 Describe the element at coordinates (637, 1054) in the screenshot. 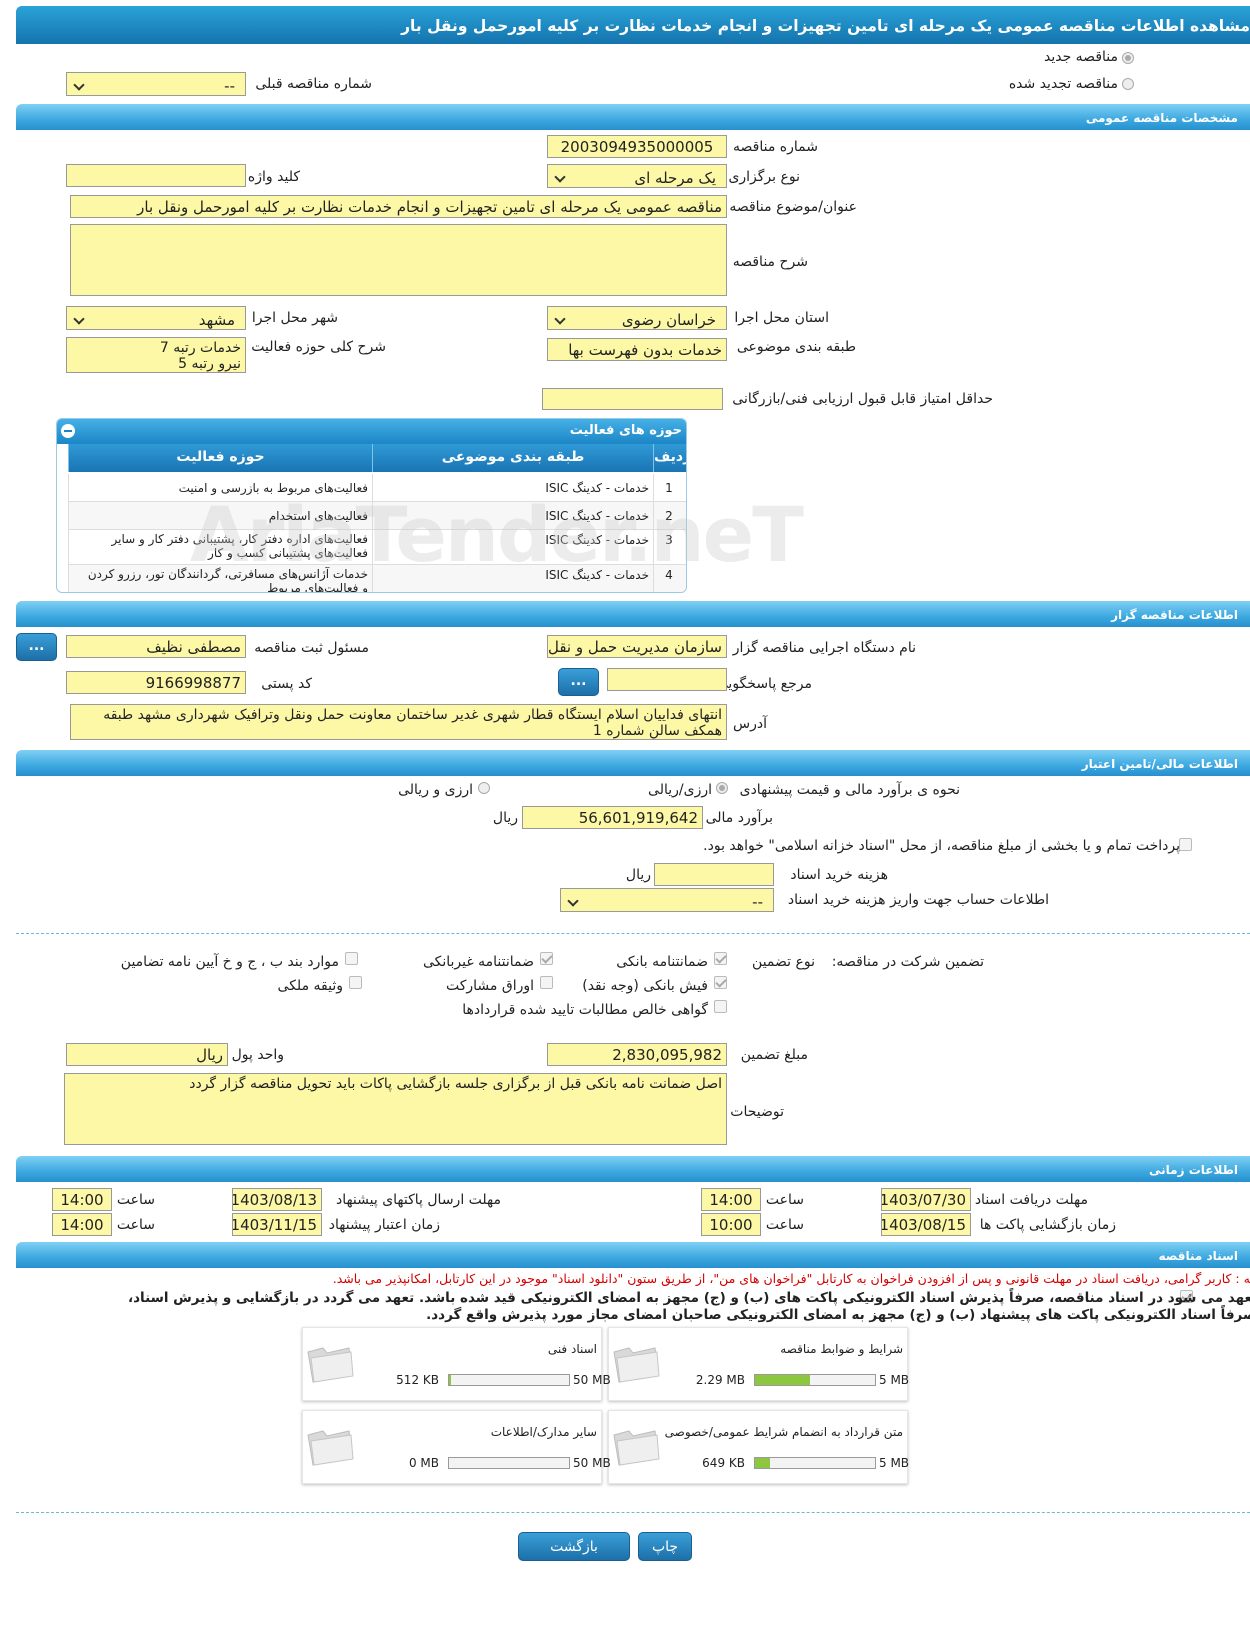

I see `guarantee-amount-field: 2,830,095,982` at that location.